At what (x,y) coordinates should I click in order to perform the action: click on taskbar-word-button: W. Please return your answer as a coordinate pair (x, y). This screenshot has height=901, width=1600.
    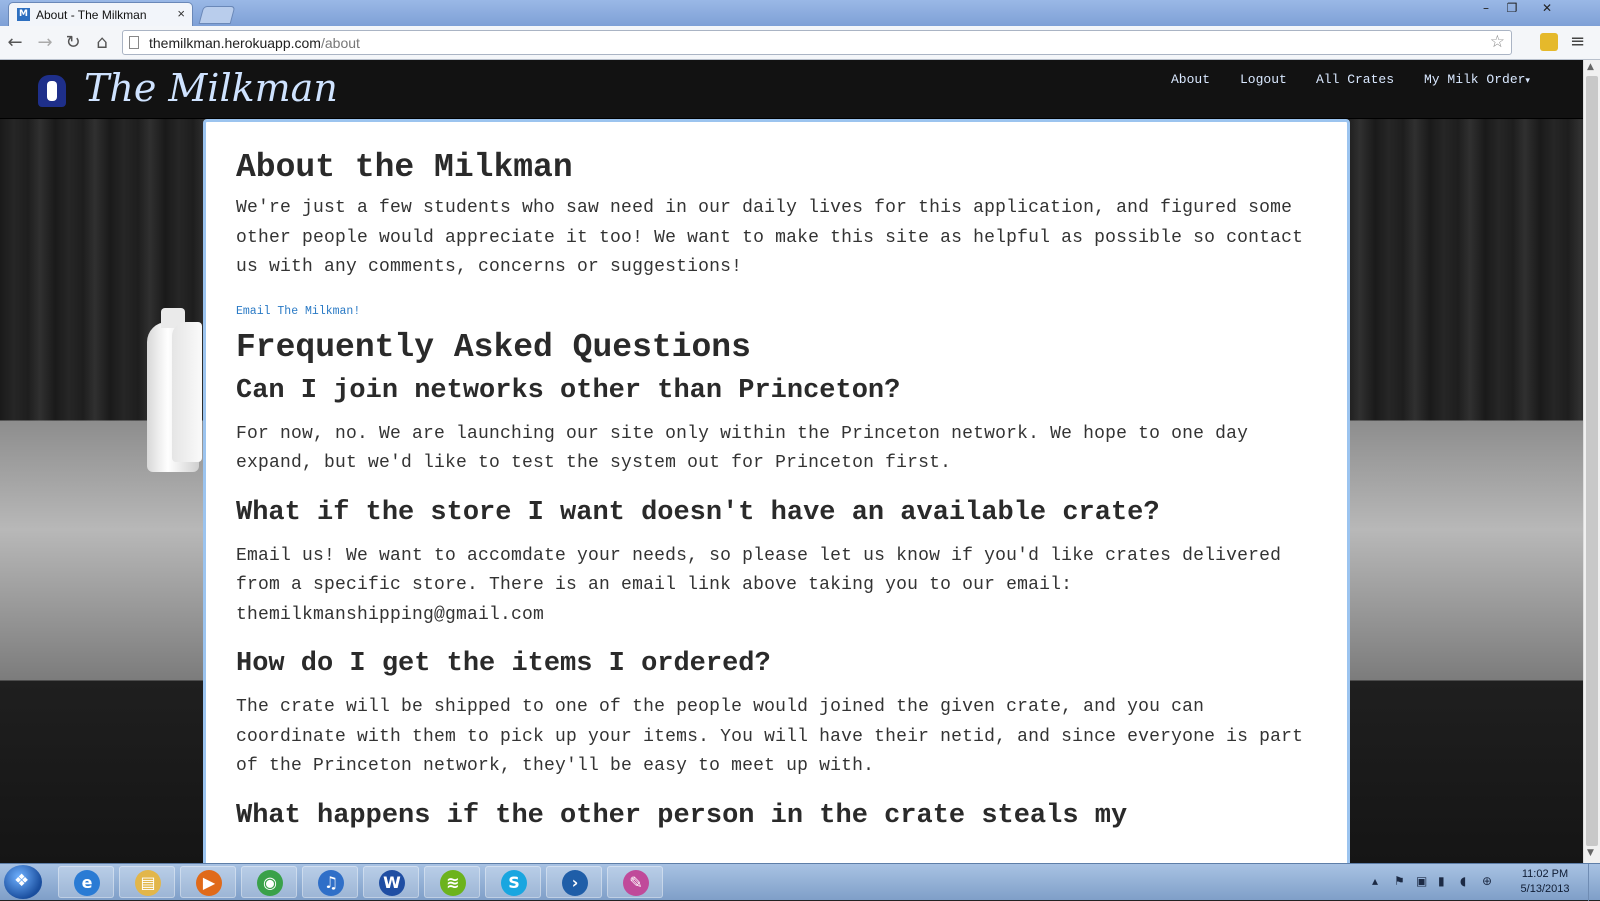
    Looking at the image, I should click on (391, 882).